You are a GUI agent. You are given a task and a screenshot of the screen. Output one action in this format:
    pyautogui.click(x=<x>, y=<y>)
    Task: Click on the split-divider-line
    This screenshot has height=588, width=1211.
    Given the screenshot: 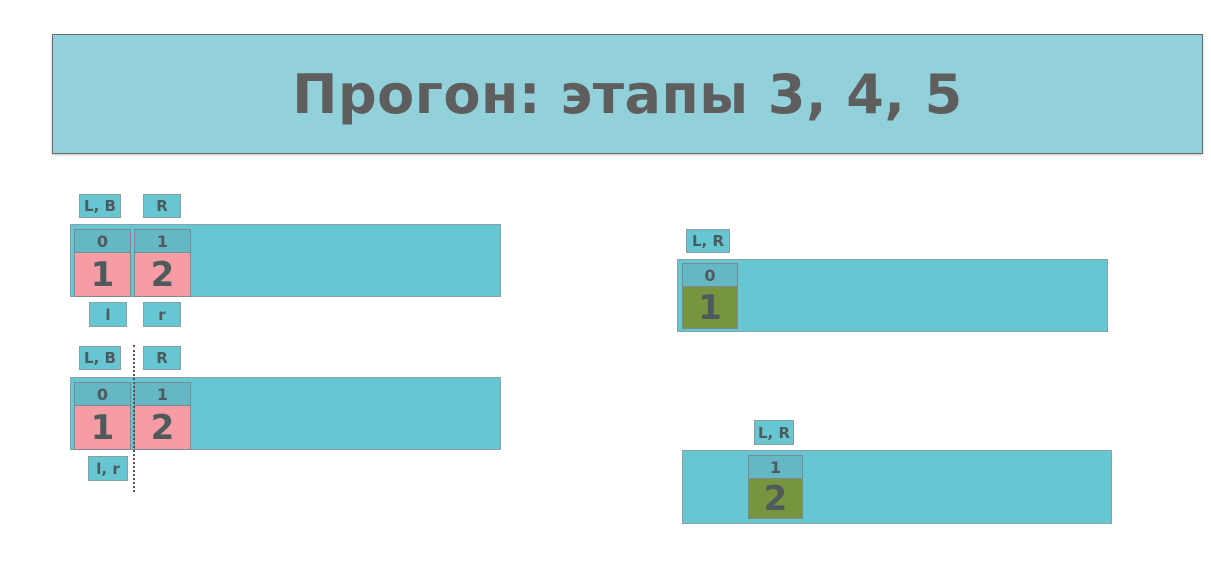 What is the action you would take?
    pyautogui.click(x=134, y=418)
    